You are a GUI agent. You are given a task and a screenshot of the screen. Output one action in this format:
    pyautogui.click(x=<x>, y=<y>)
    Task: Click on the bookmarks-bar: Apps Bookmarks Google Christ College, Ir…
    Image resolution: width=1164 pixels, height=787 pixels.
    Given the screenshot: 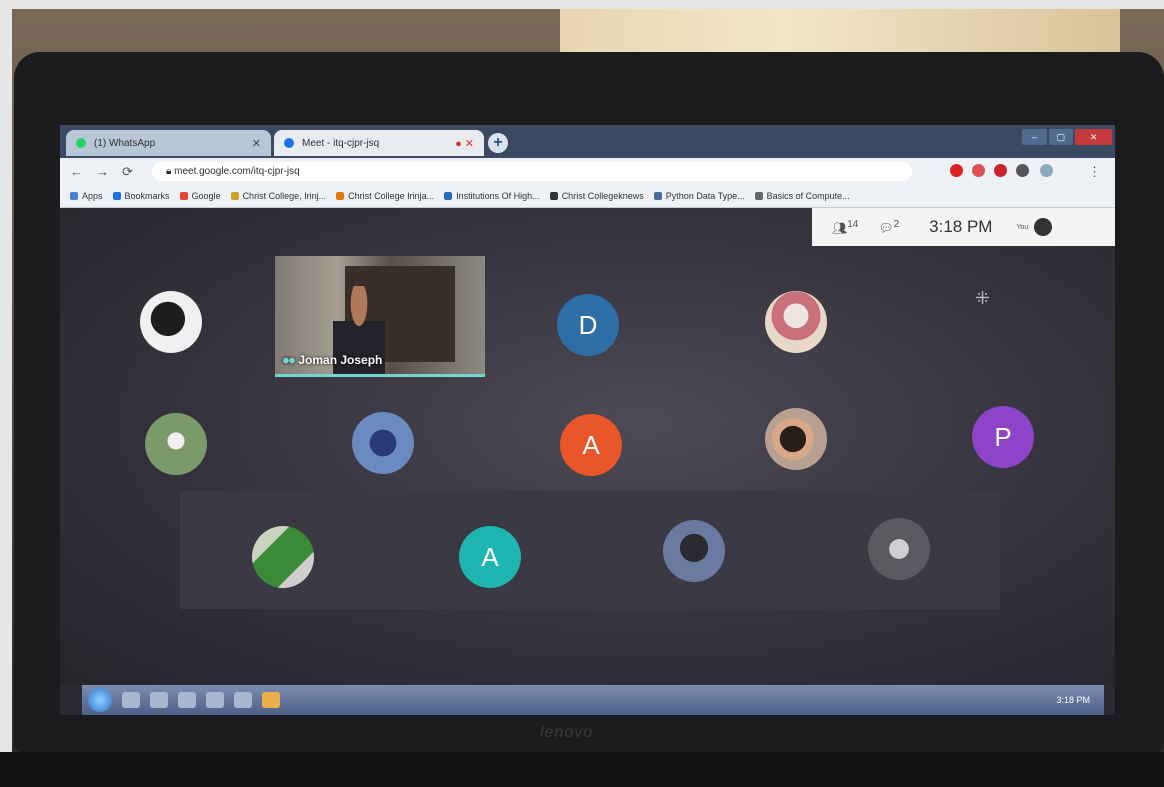 What is the action you would take?
    pyautogui.click(x=587, y=196)
    